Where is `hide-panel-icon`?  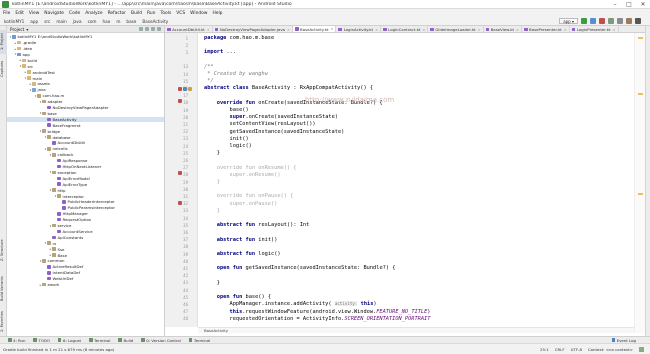 hide-panel-icon is located at coordinates (159, 29).